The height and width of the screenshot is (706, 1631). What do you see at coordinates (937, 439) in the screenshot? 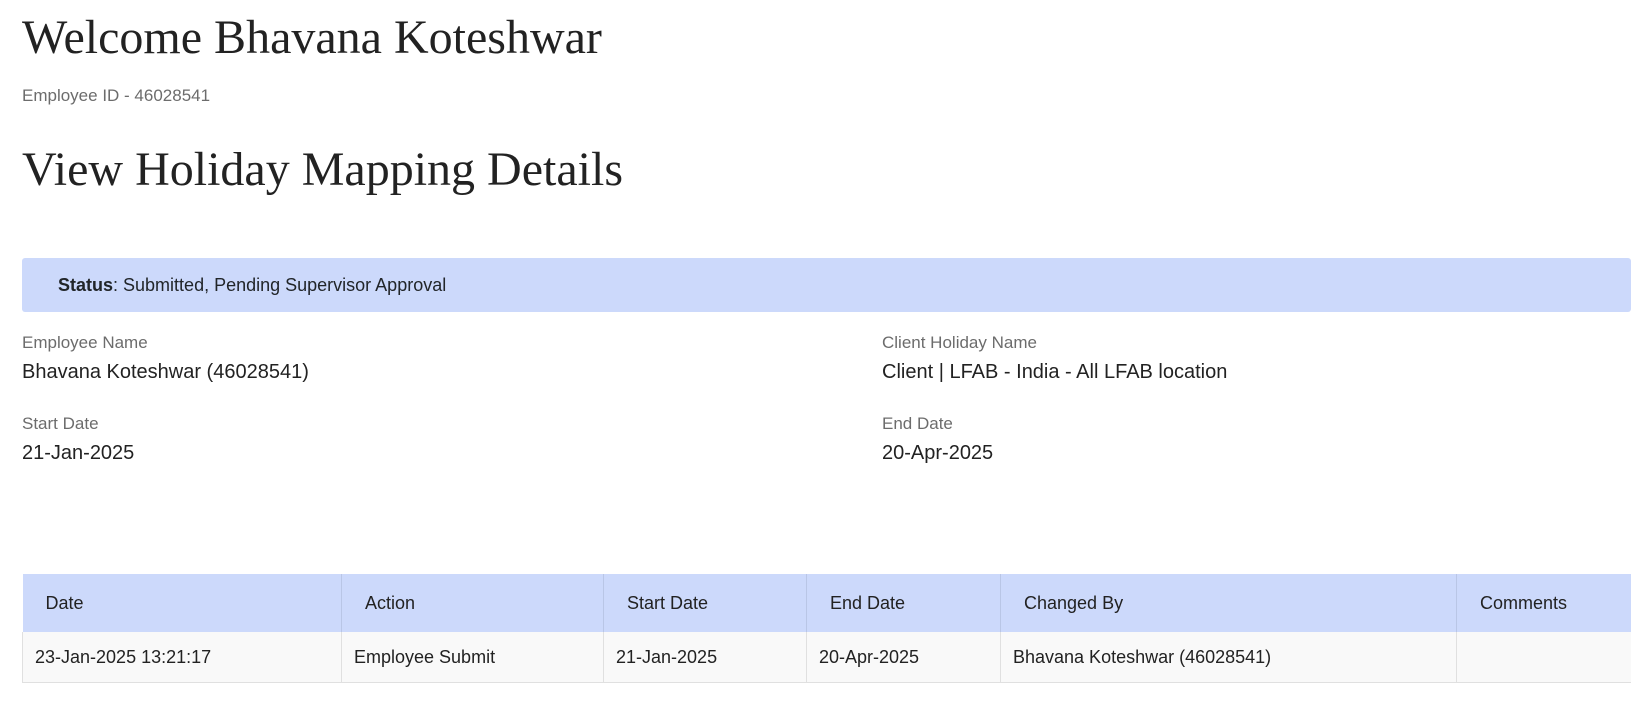
I see `end-date-field: End Date 20-Apr-2025` at bounding box center [937, 439].